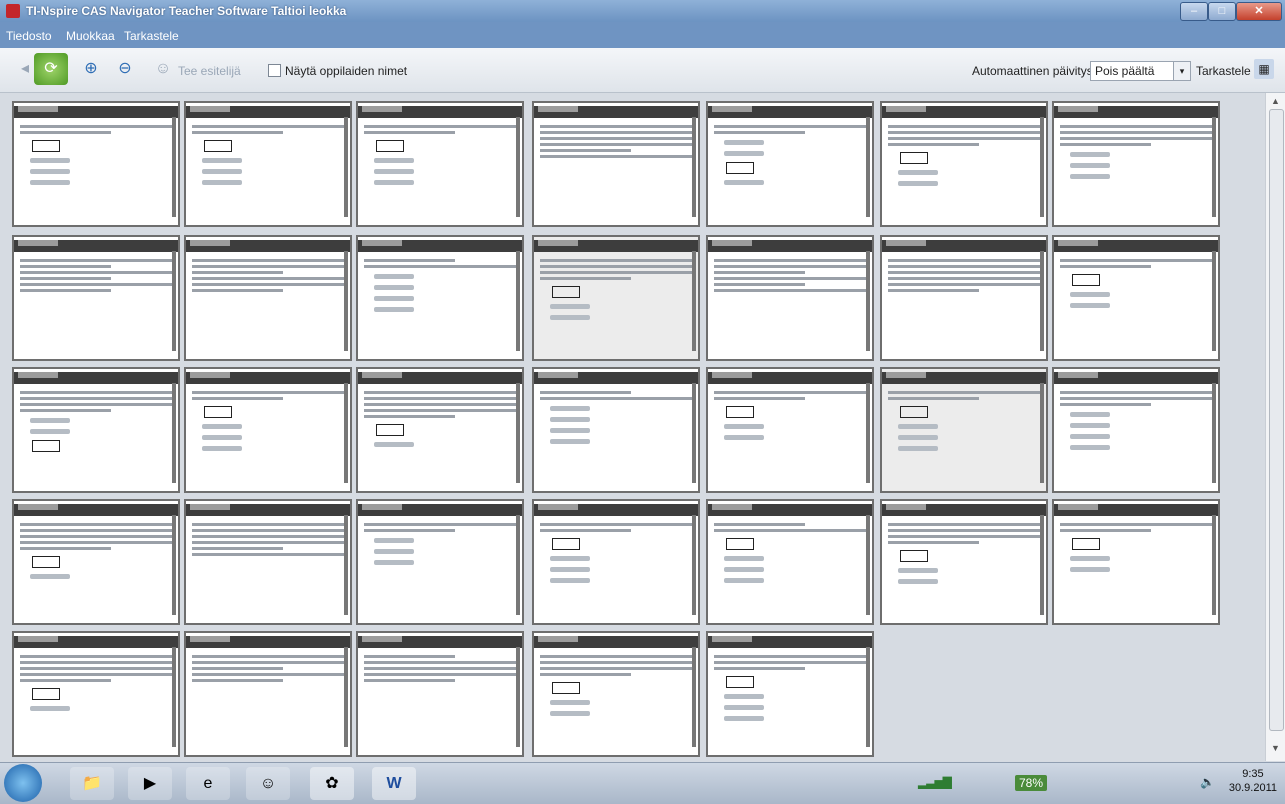 Image resolution: width=1285 pixels, height=804 pixels. I want to click on explorer-icon: 📁, so click(92, 783).